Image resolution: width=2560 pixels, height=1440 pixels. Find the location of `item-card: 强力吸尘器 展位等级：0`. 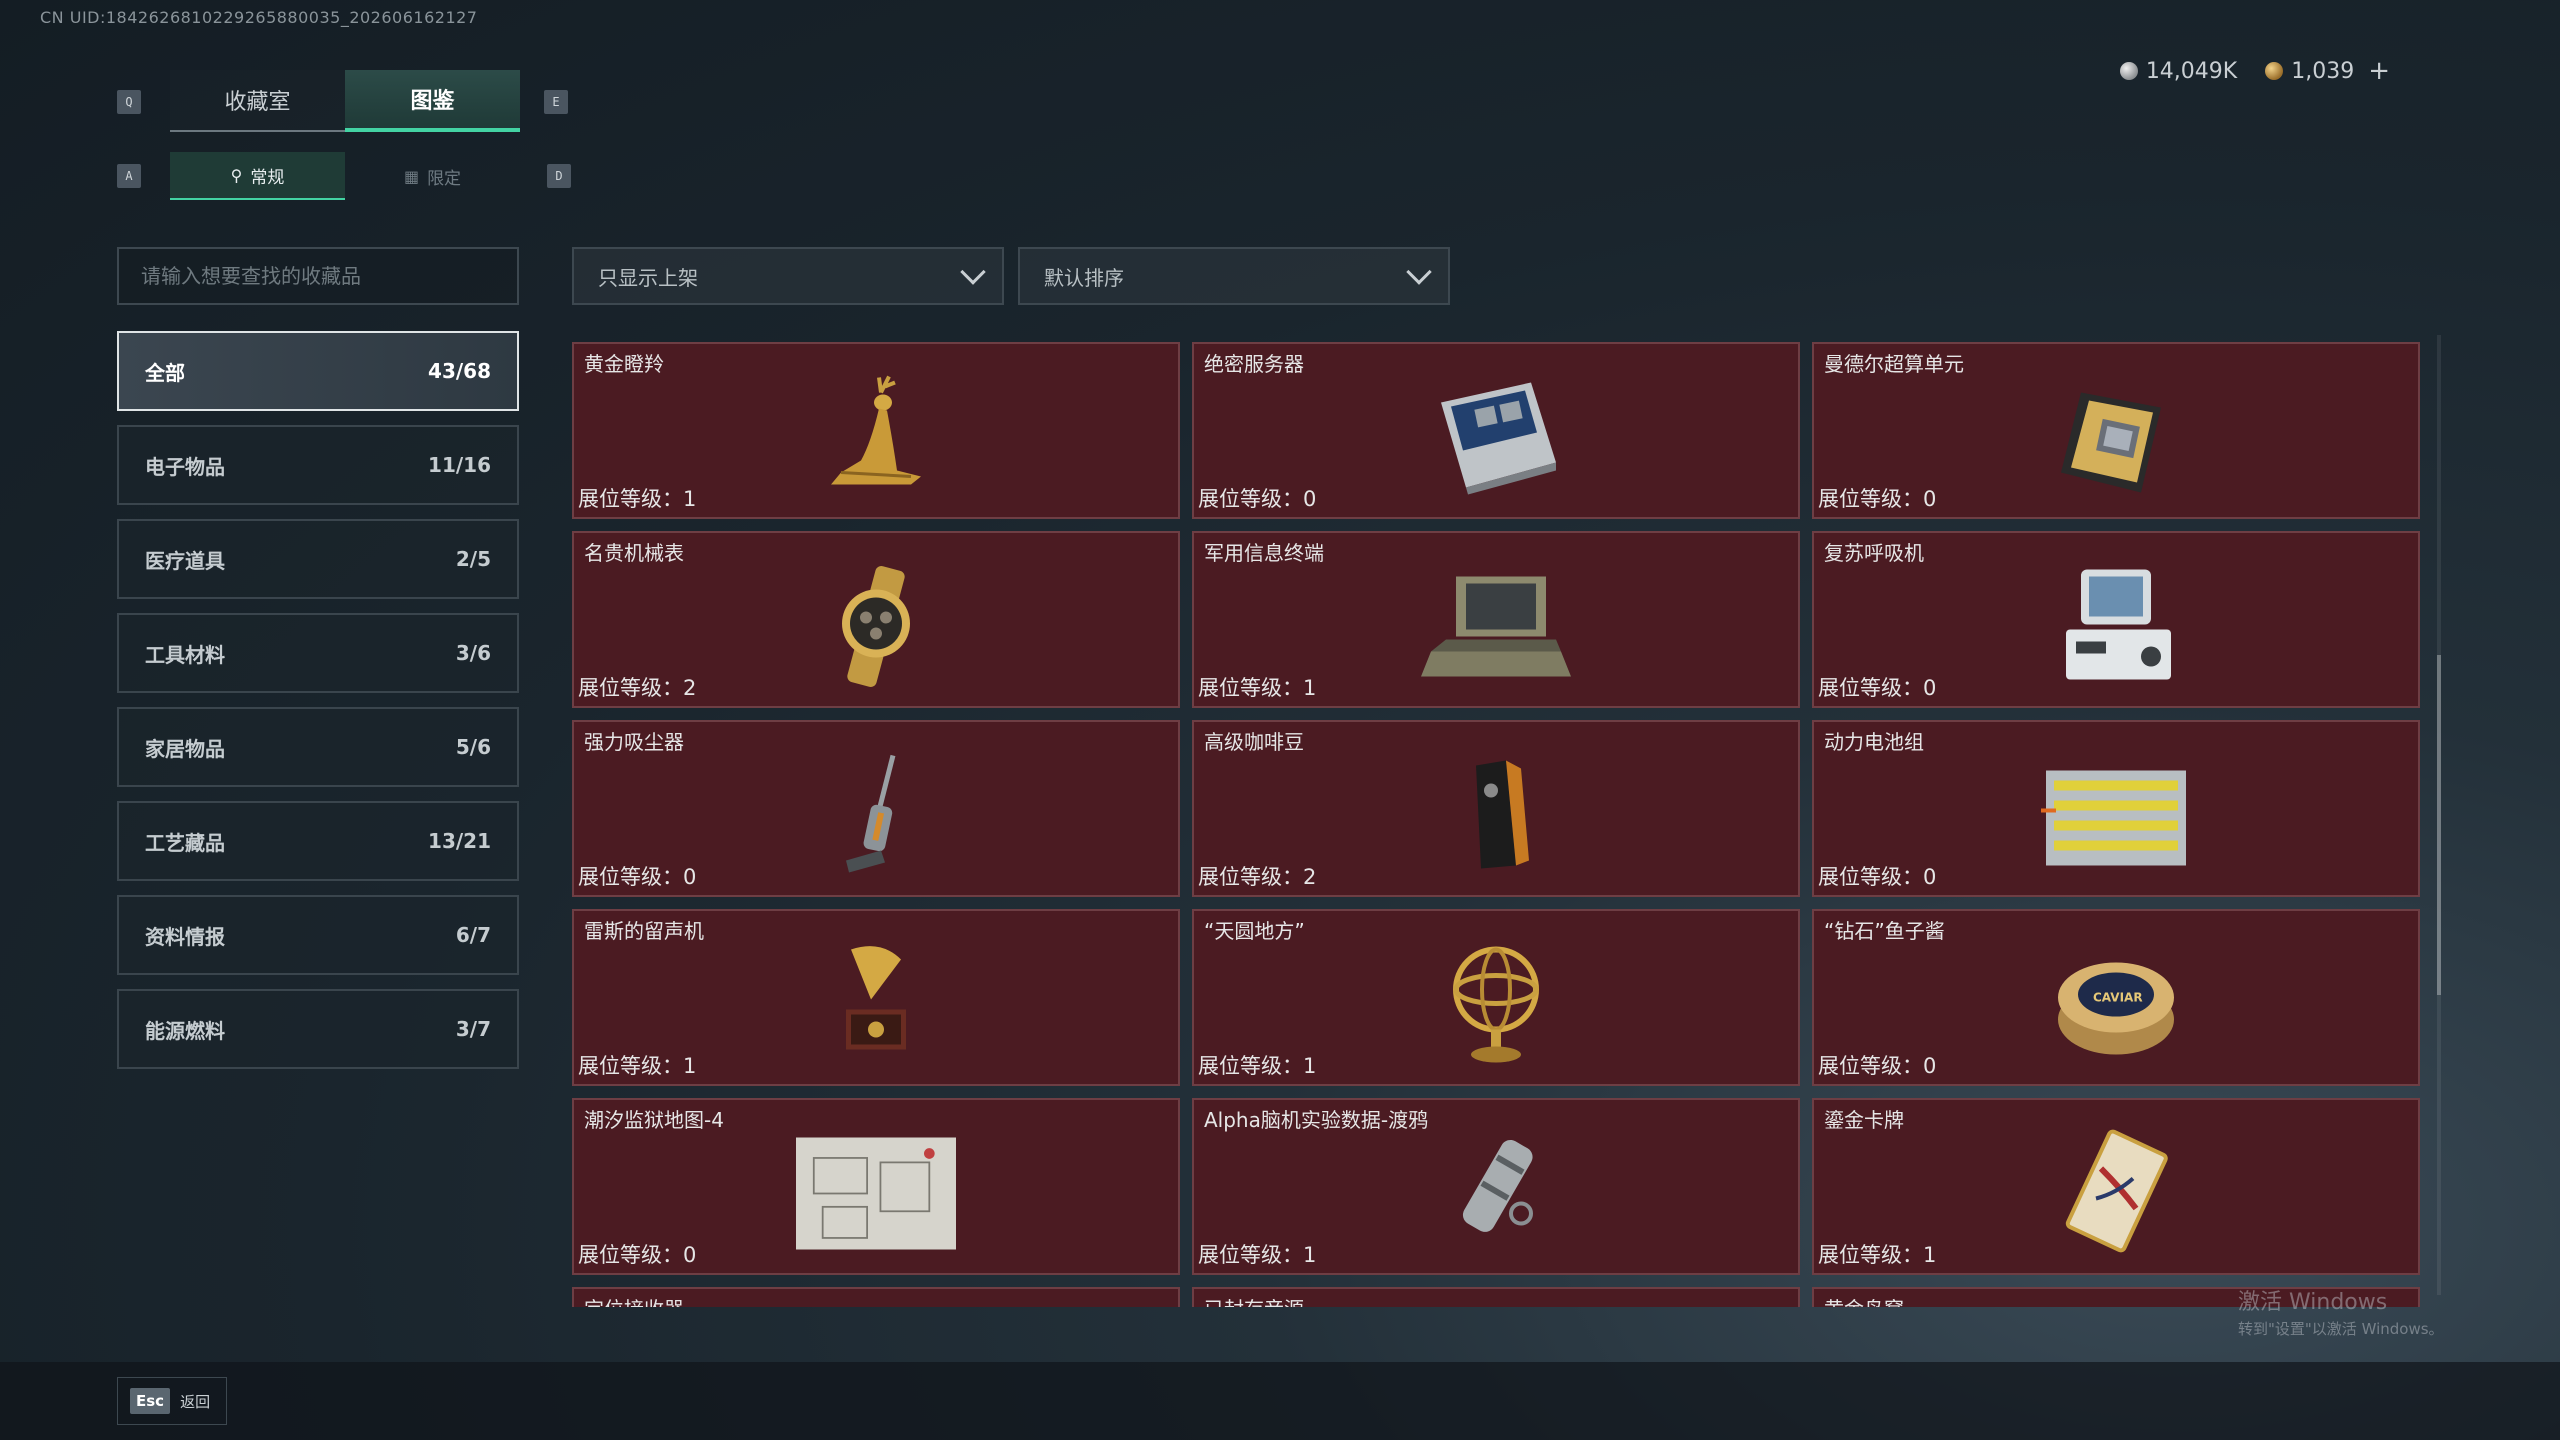

item-card: 强力吸尘器 展位等级：0 is located at coordinates (876, 808).